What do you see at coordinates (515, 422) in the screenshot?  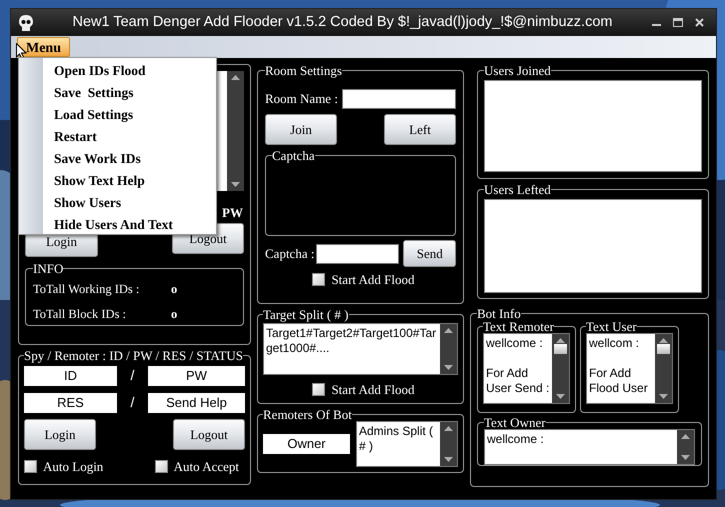 I see `group-title: Text Owner` at bounding box center [515, 422].